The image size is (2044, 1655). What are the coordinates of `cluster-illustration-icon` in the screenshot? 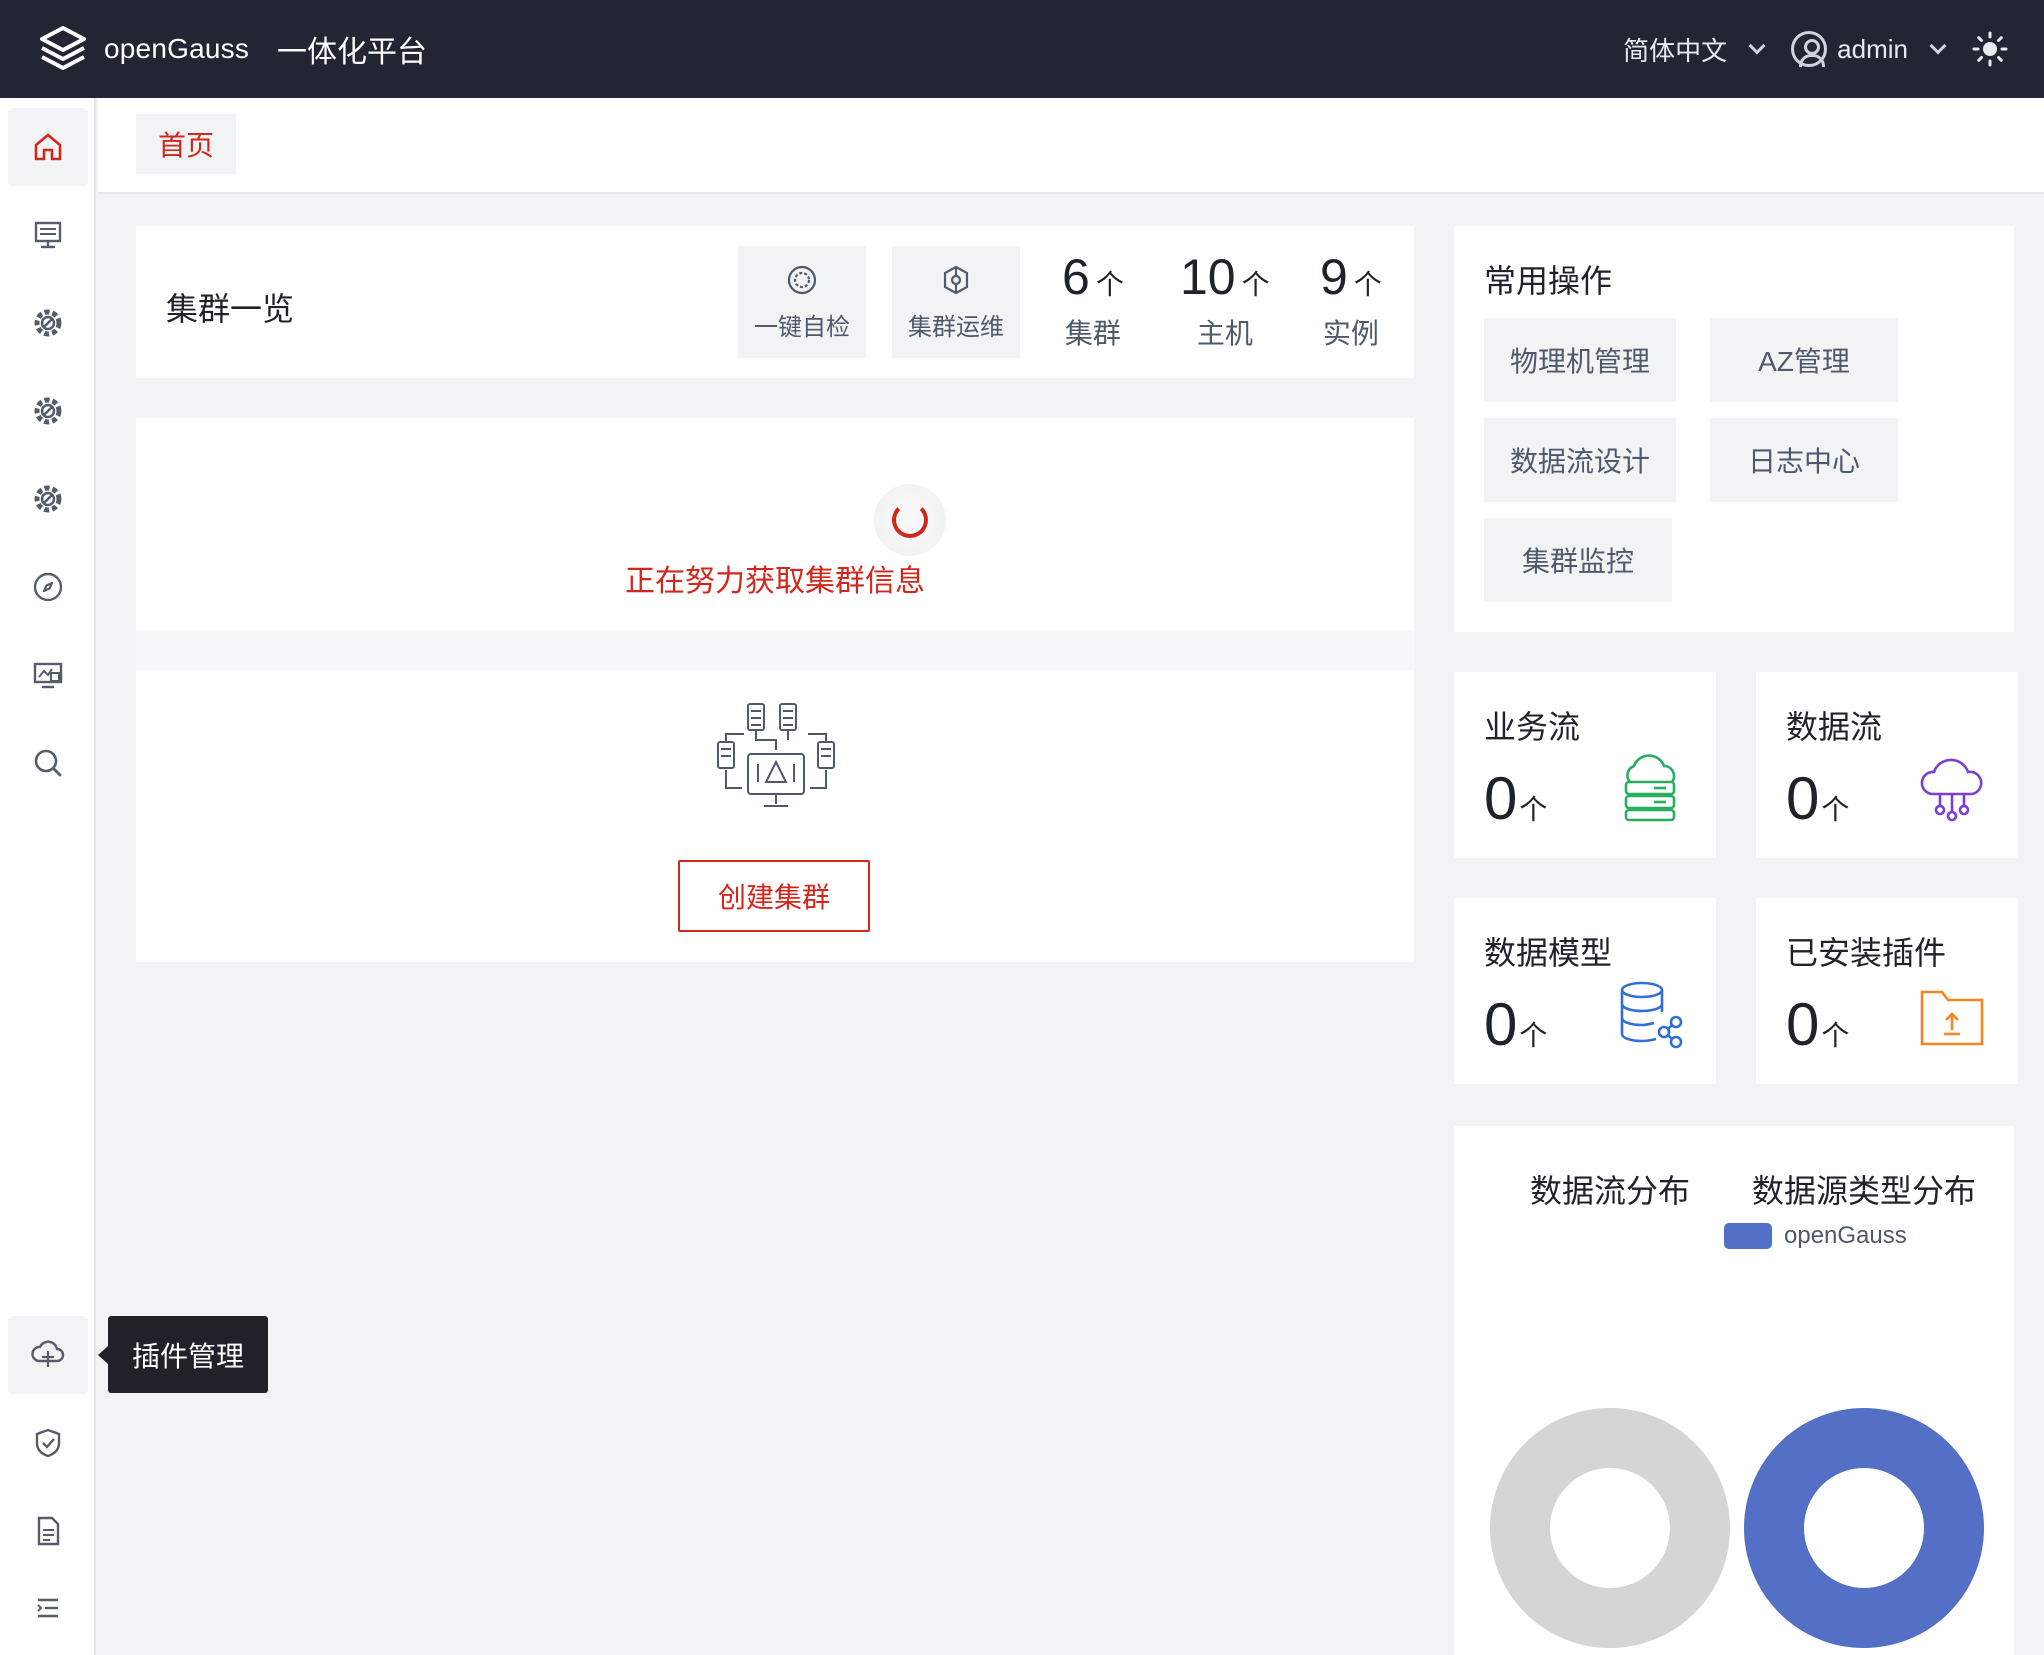 It's located at (776, 755).